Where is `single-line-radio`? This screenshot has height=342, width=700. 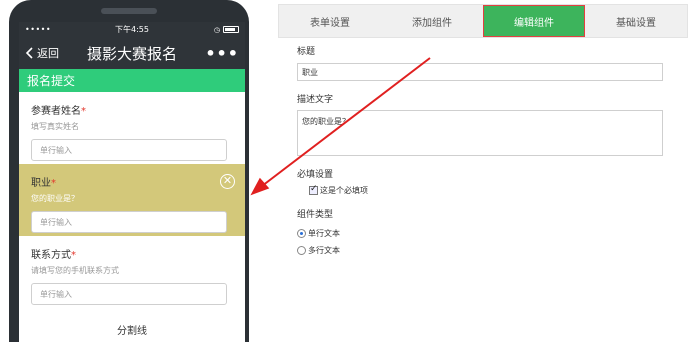
single-line-radio is located at coordinates (301, 233).